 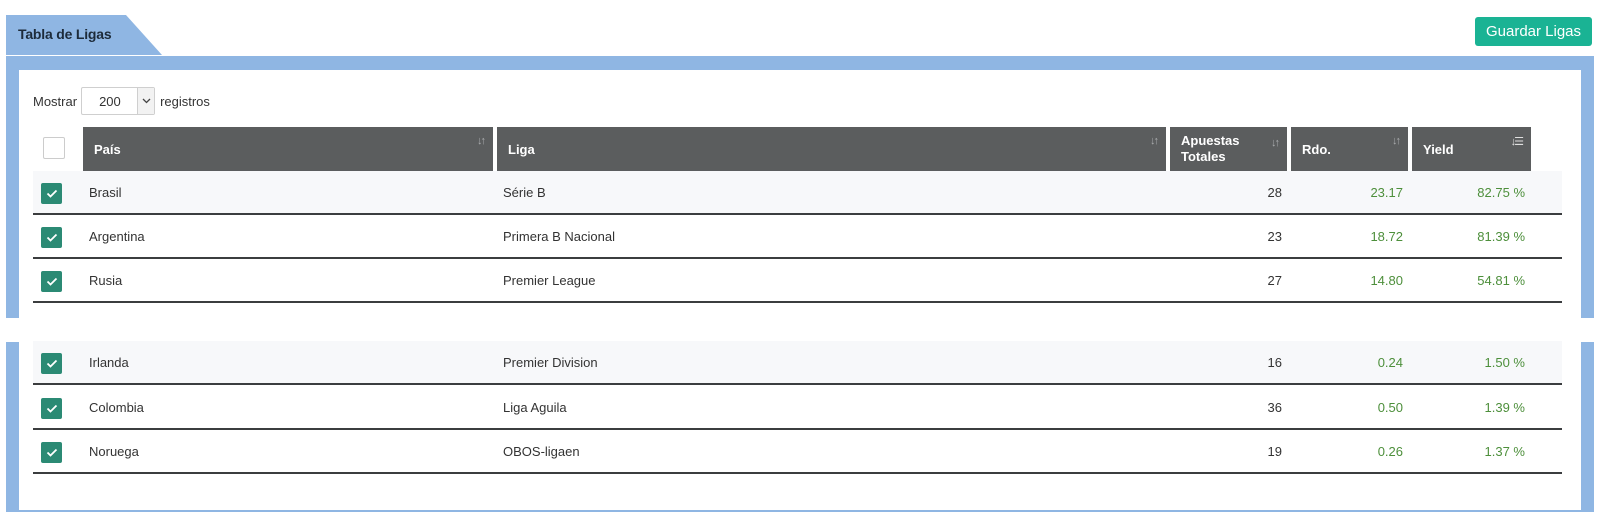 What do you see at coordinates (1386, 280) in the screenshot?
I see `cell-rdo: 14.80` at bounding box center [1386, 280].